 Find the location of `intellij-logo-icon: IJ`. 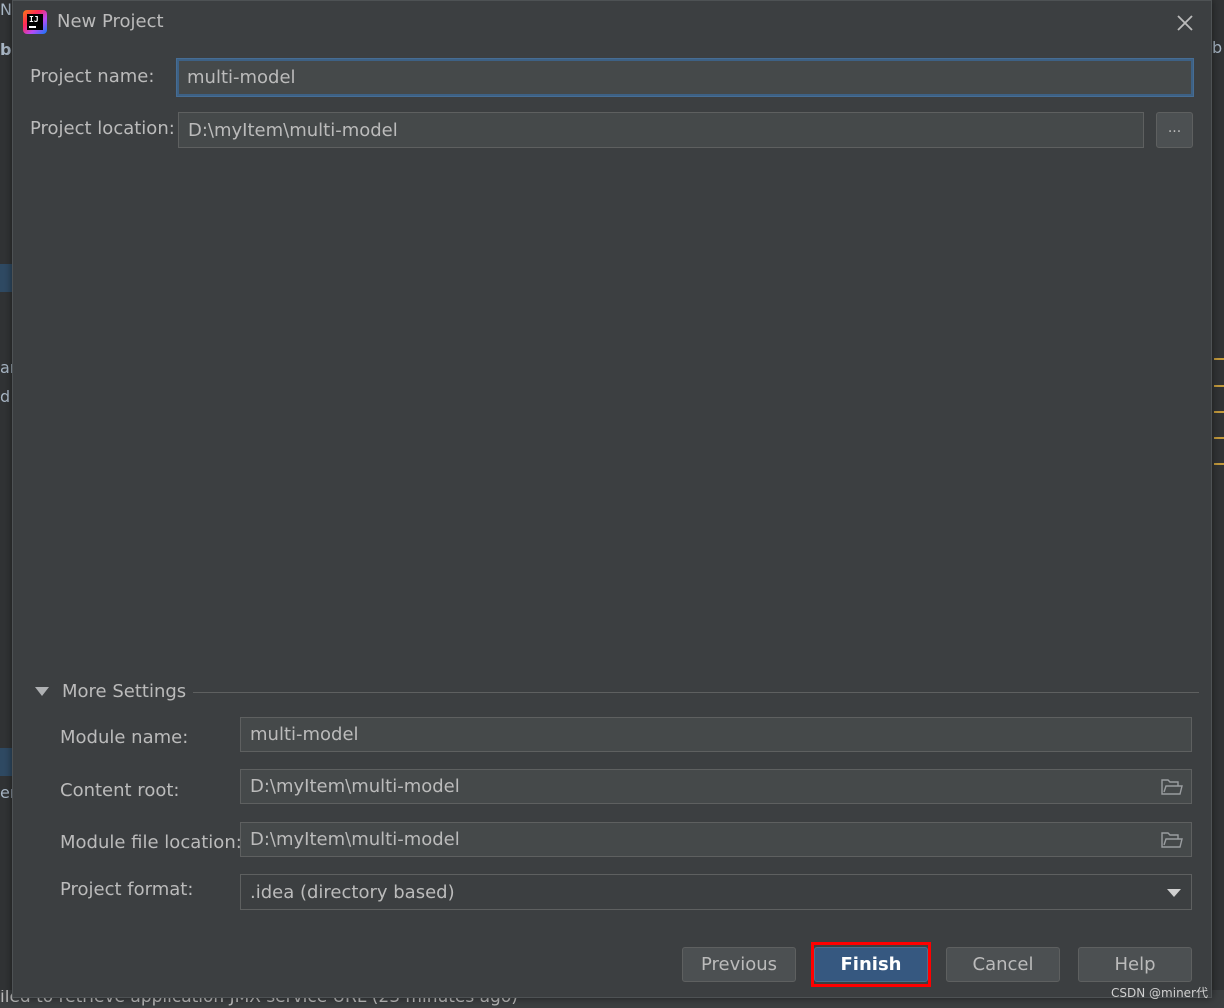

intellij-logo-icon: IJ is located at coordinates (35, 22).